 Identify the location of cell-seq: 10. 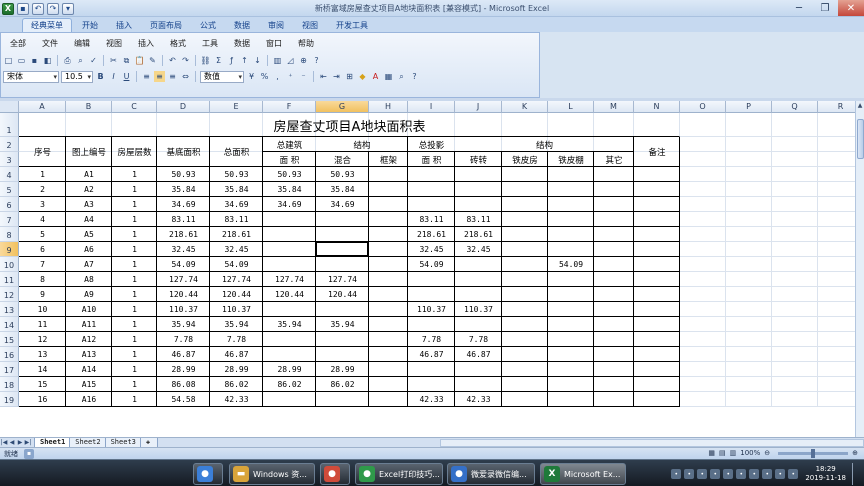
(42, 309).